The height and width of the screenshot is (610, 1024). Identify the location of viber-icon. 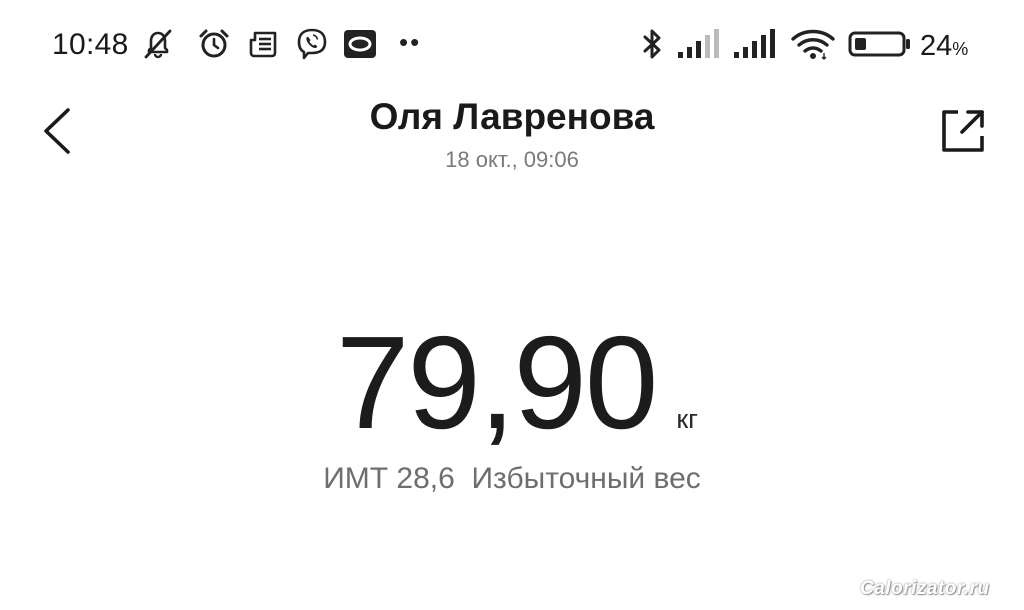
(312, 44).